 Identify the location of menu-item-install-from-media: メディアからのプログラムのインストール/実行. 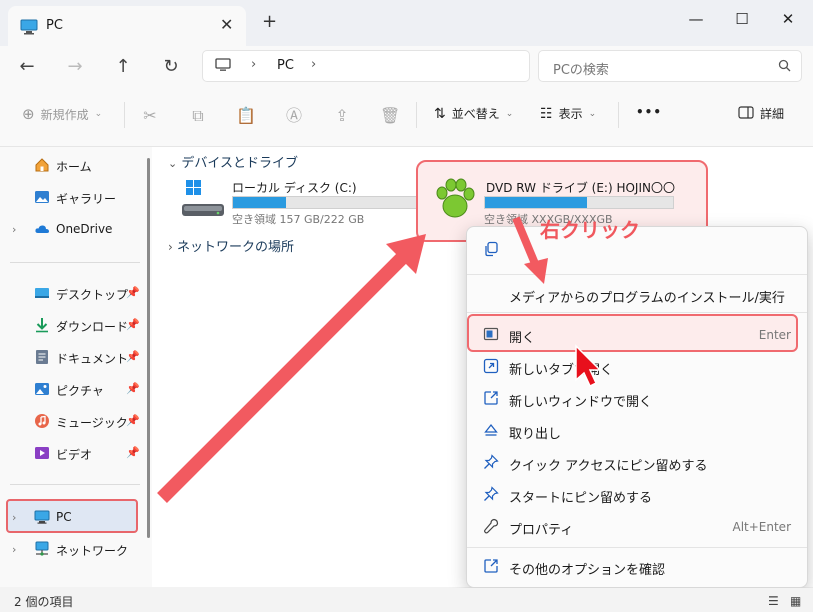
(637, 294).